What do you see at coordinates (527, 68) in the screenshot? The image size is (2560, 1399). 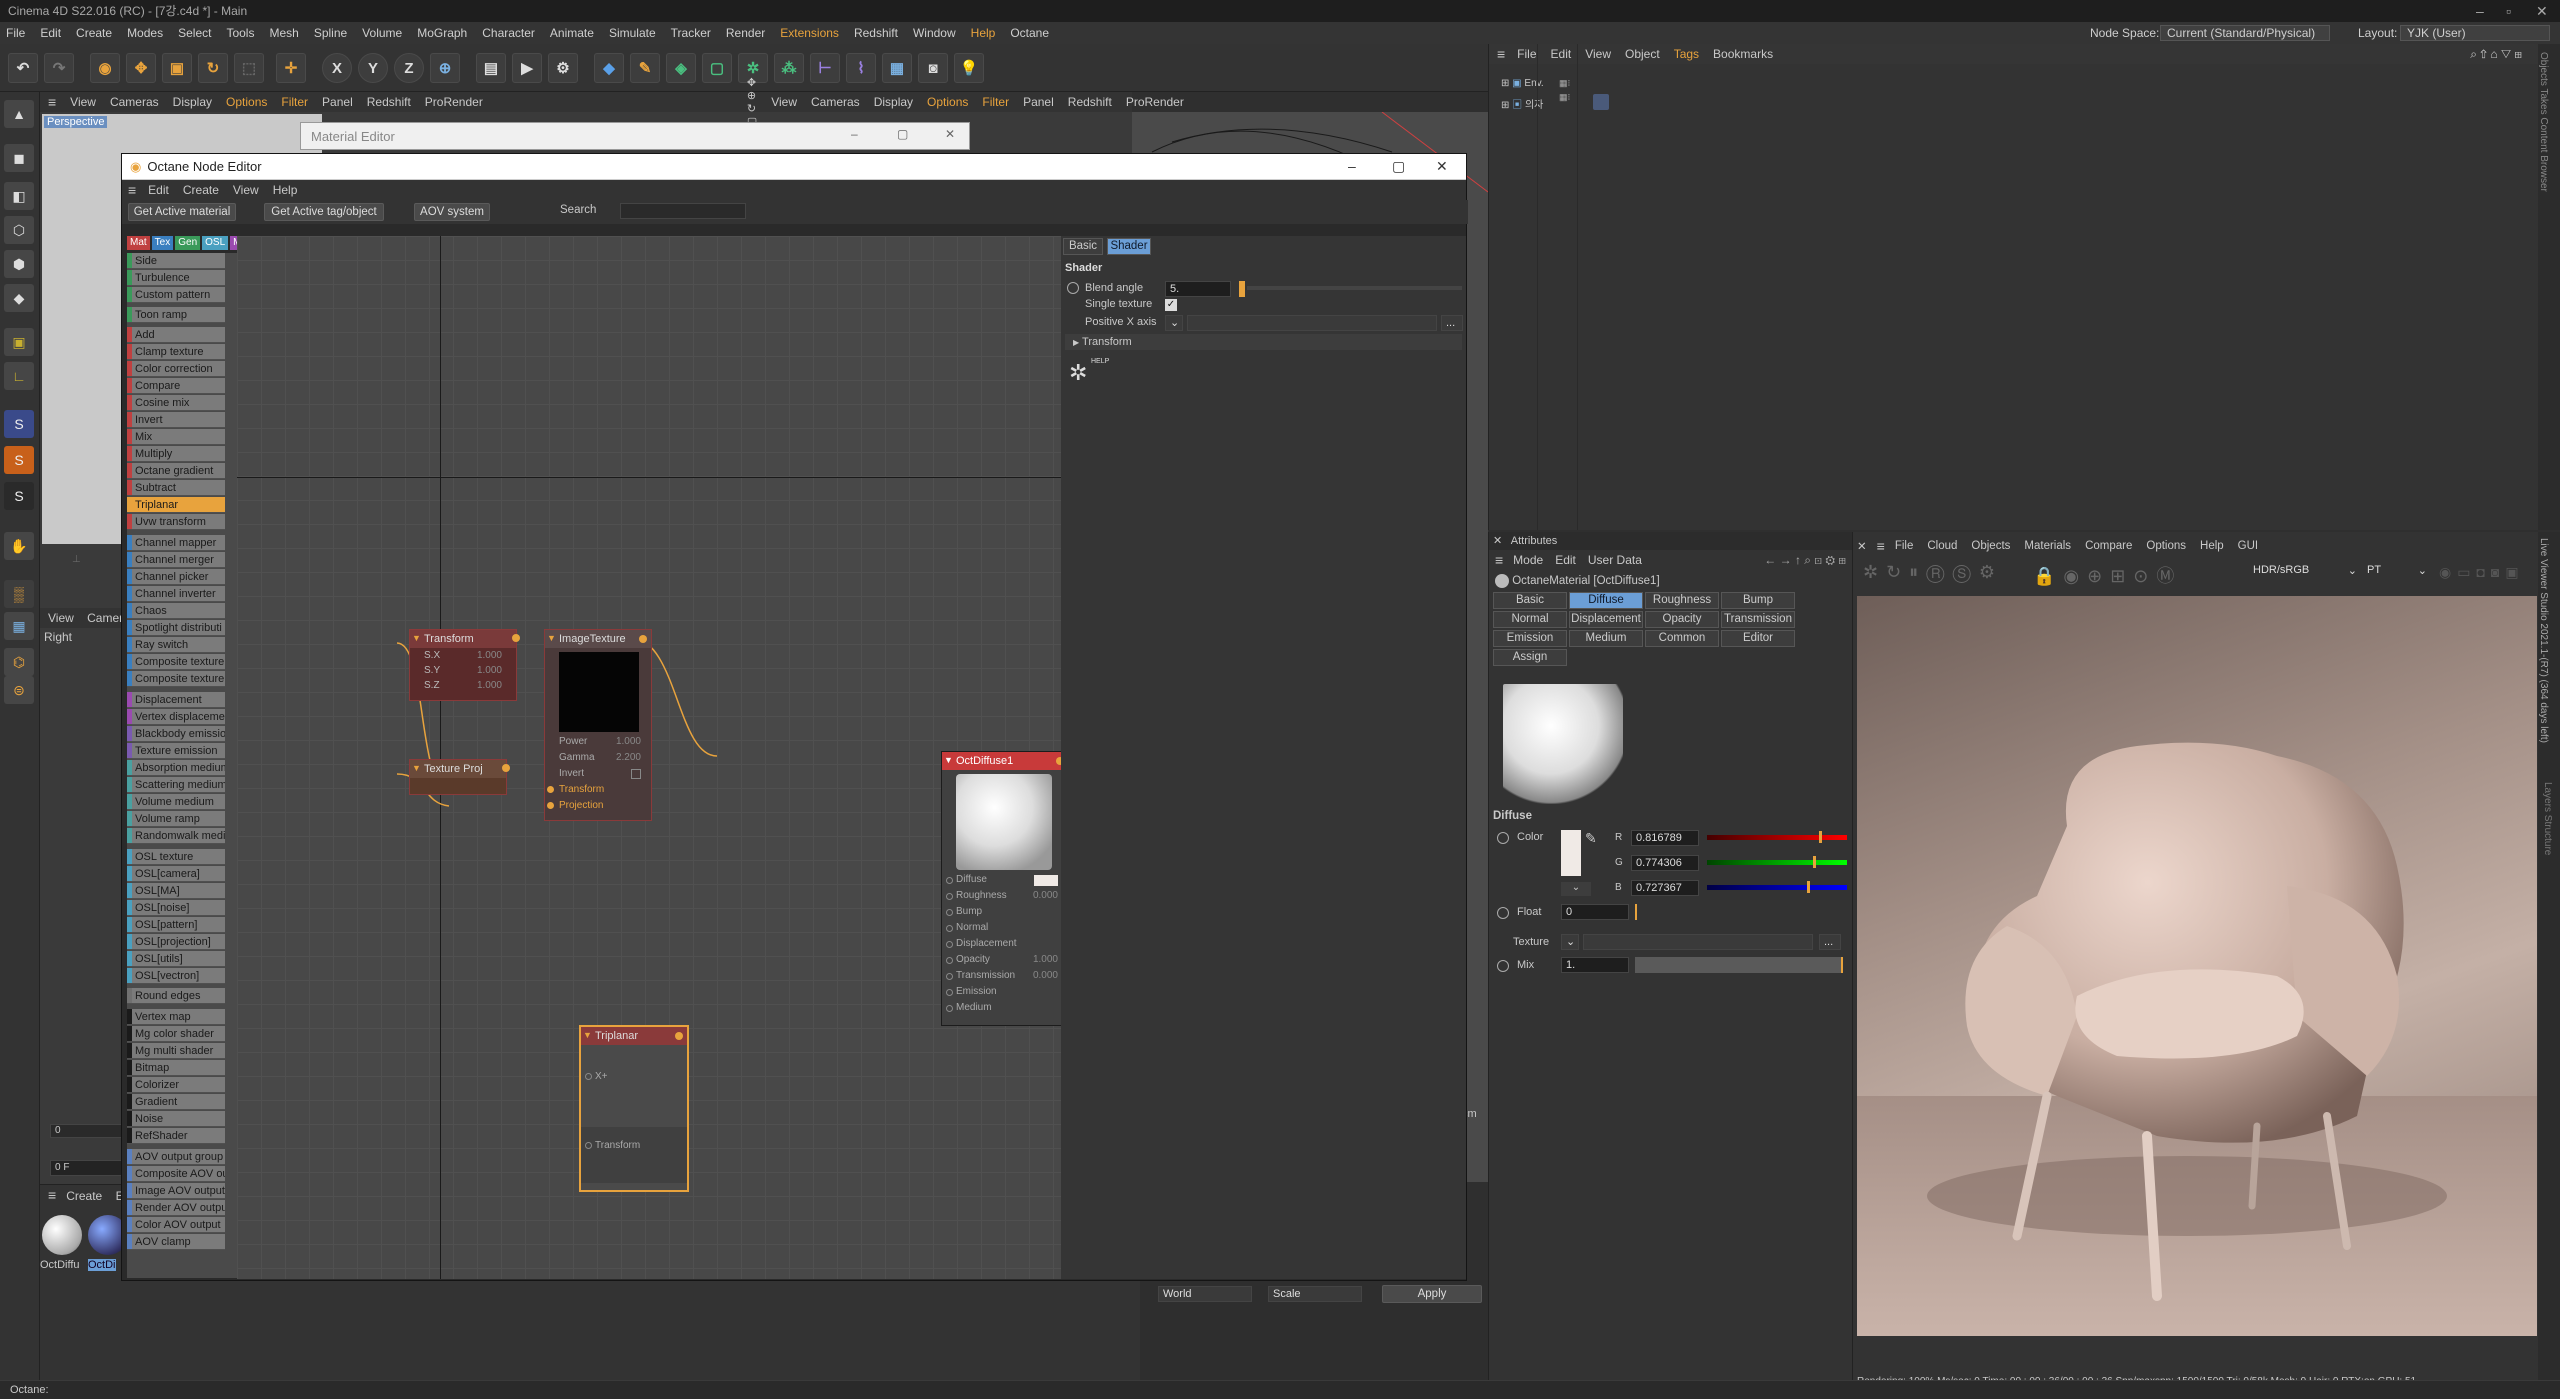 I see `render-view-icon: ▶` at bounding box center [527, 68].